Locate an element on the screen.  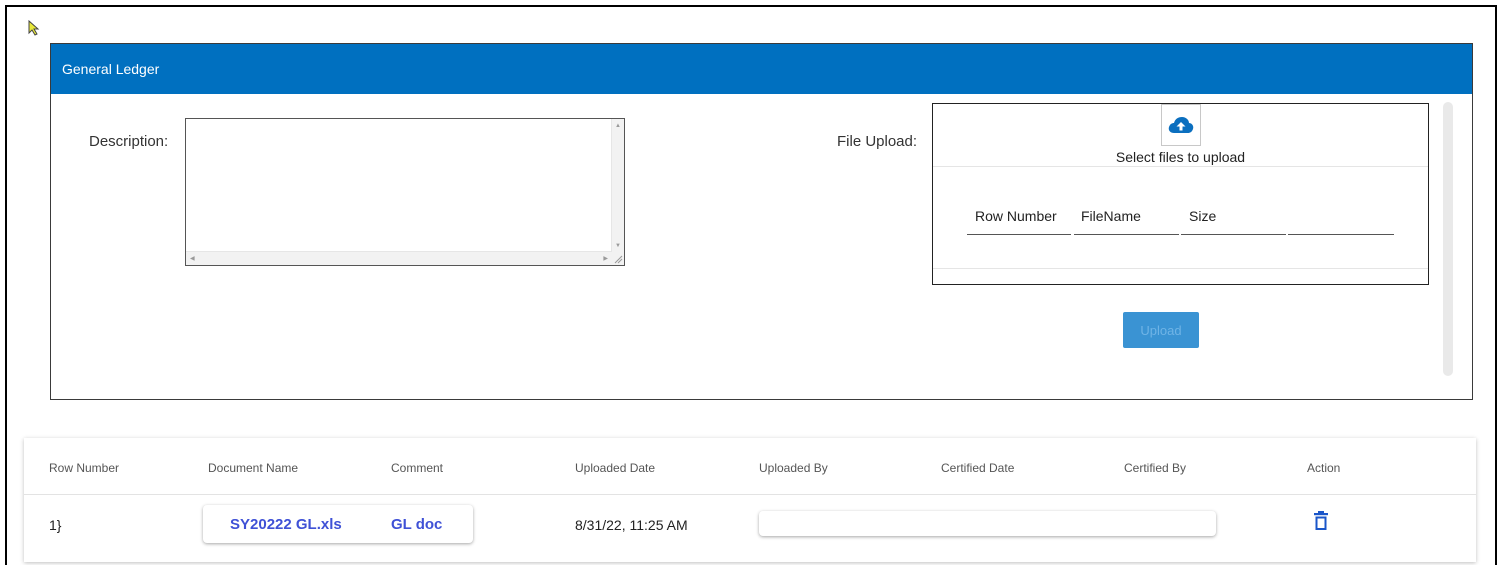
column-header-certified-by: Certified By is located at coordinates (1155, 468).